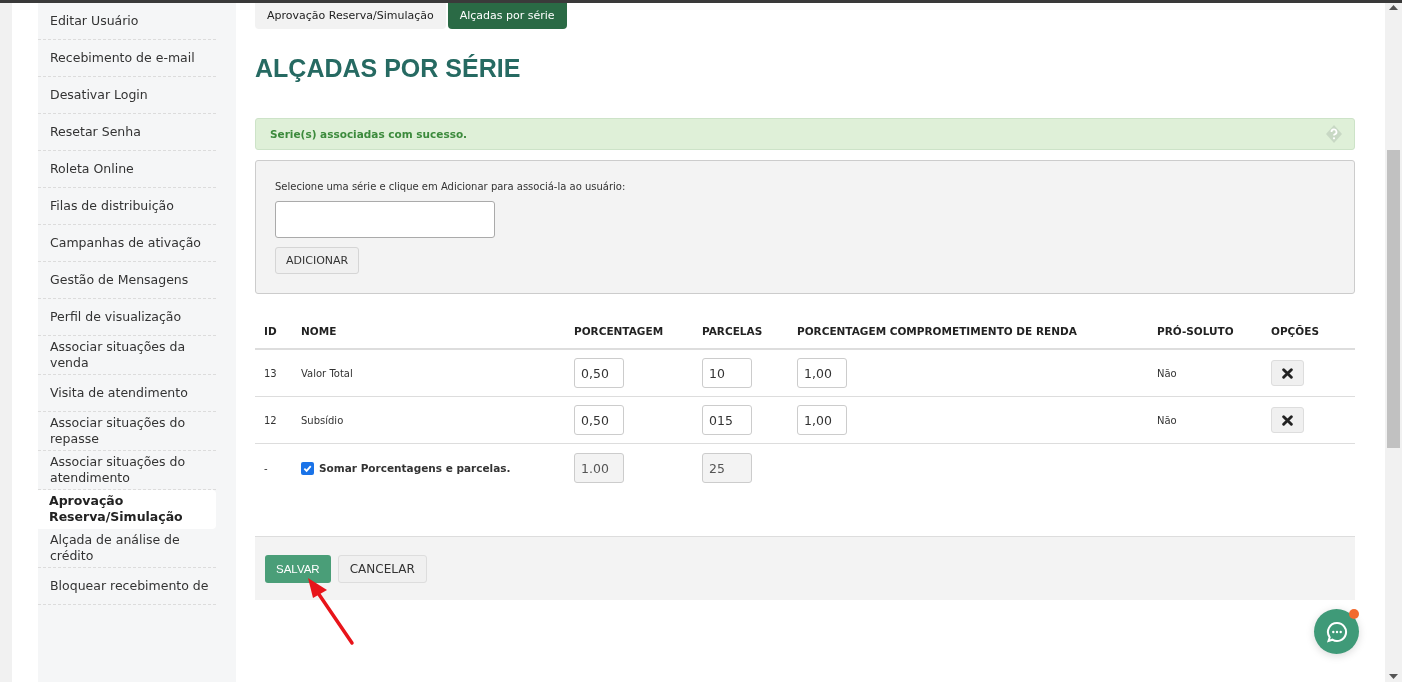 The image size is (1402, 682). I want to click on add-button: ADICIONAR, so click(317, 260).